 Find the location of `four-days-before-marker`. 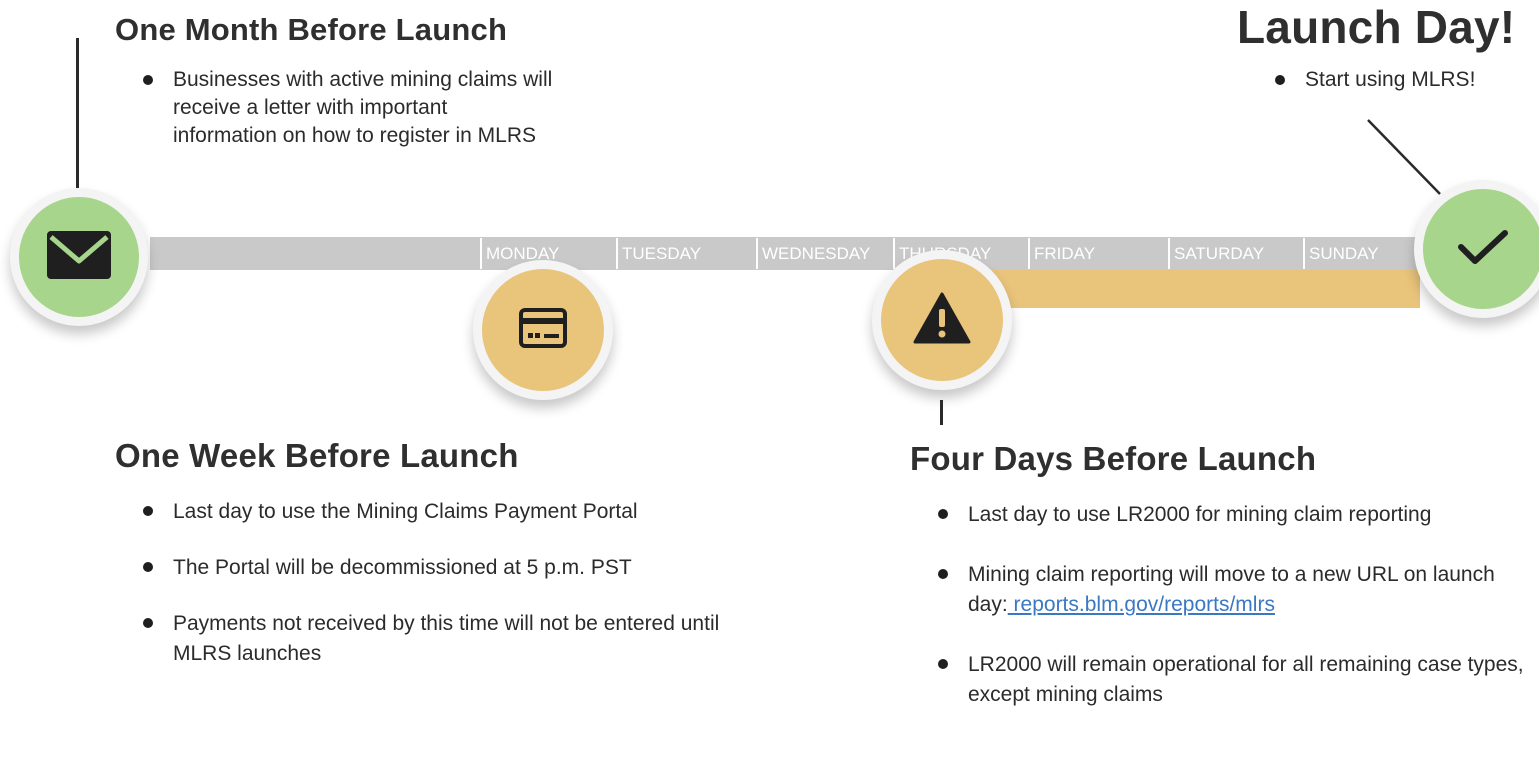

four-days-before-marker is located at coordinates (942, 320).